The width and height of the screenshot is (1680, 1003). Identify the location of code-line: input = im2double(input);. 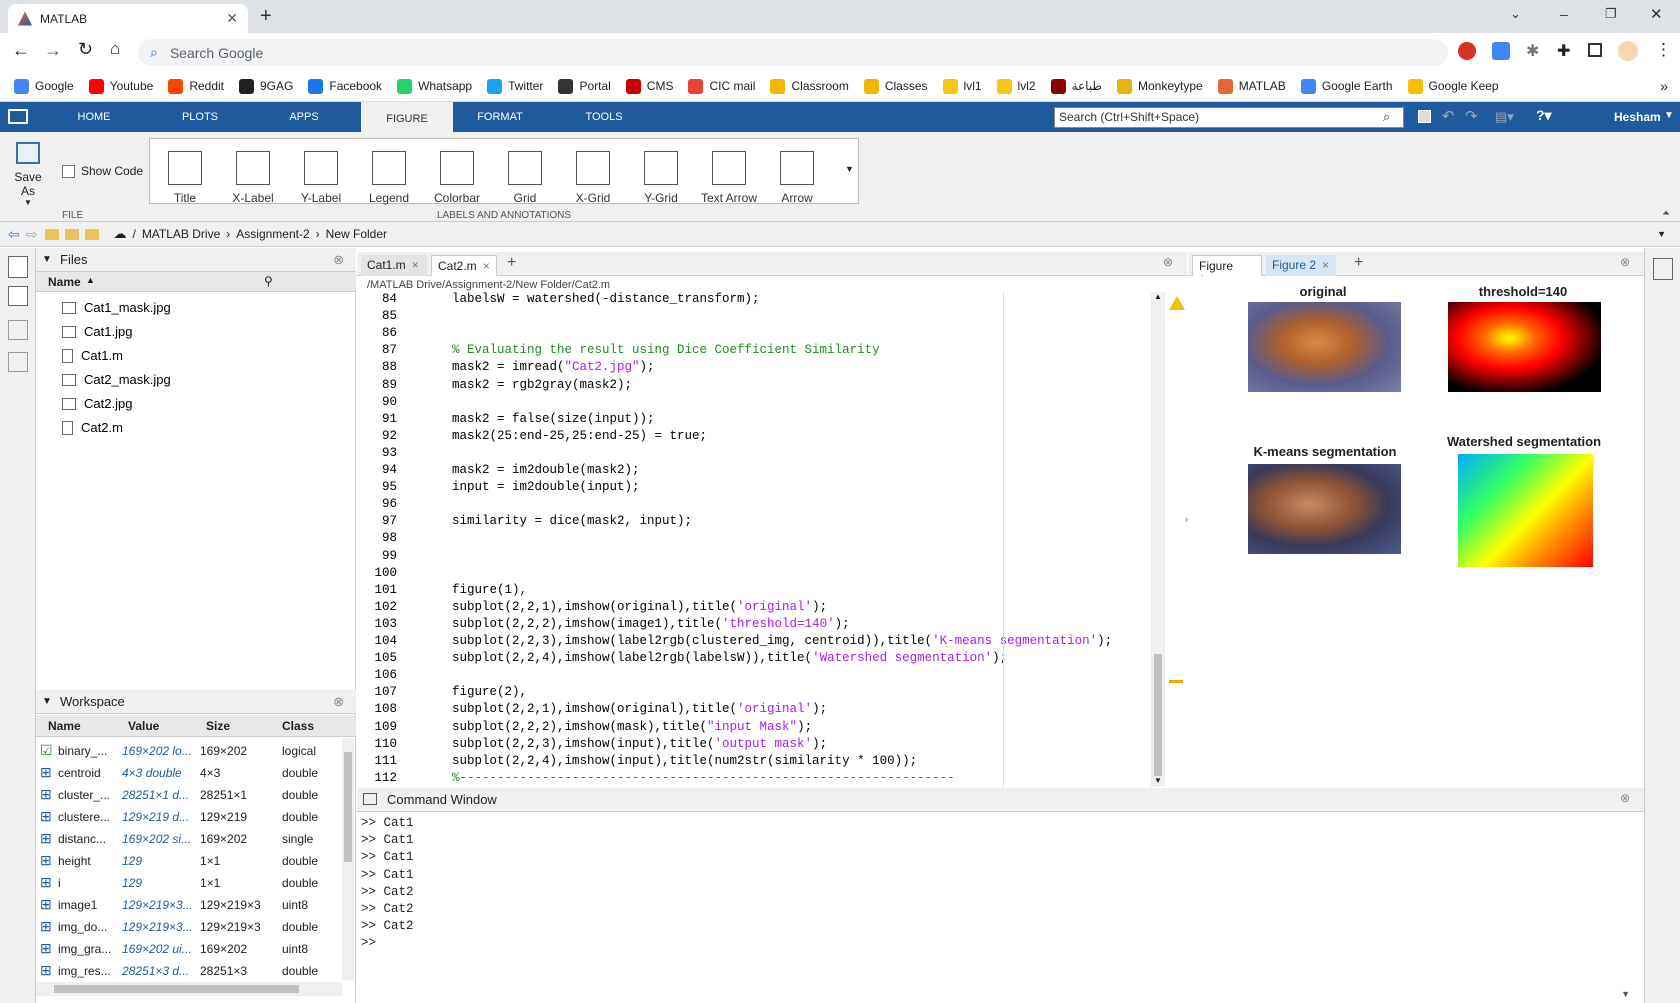
(546, 487).